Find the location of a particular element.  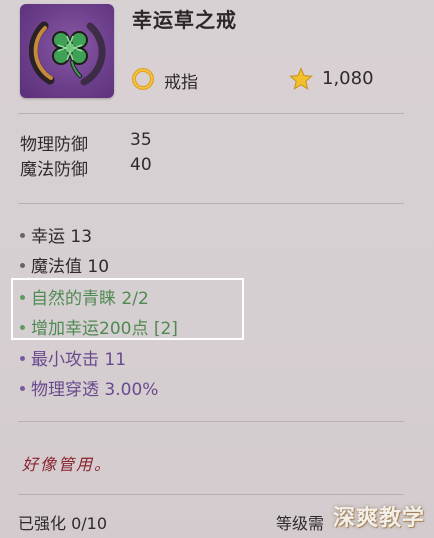

stat-label: 物理防御 is located at coordinates (54, 145).